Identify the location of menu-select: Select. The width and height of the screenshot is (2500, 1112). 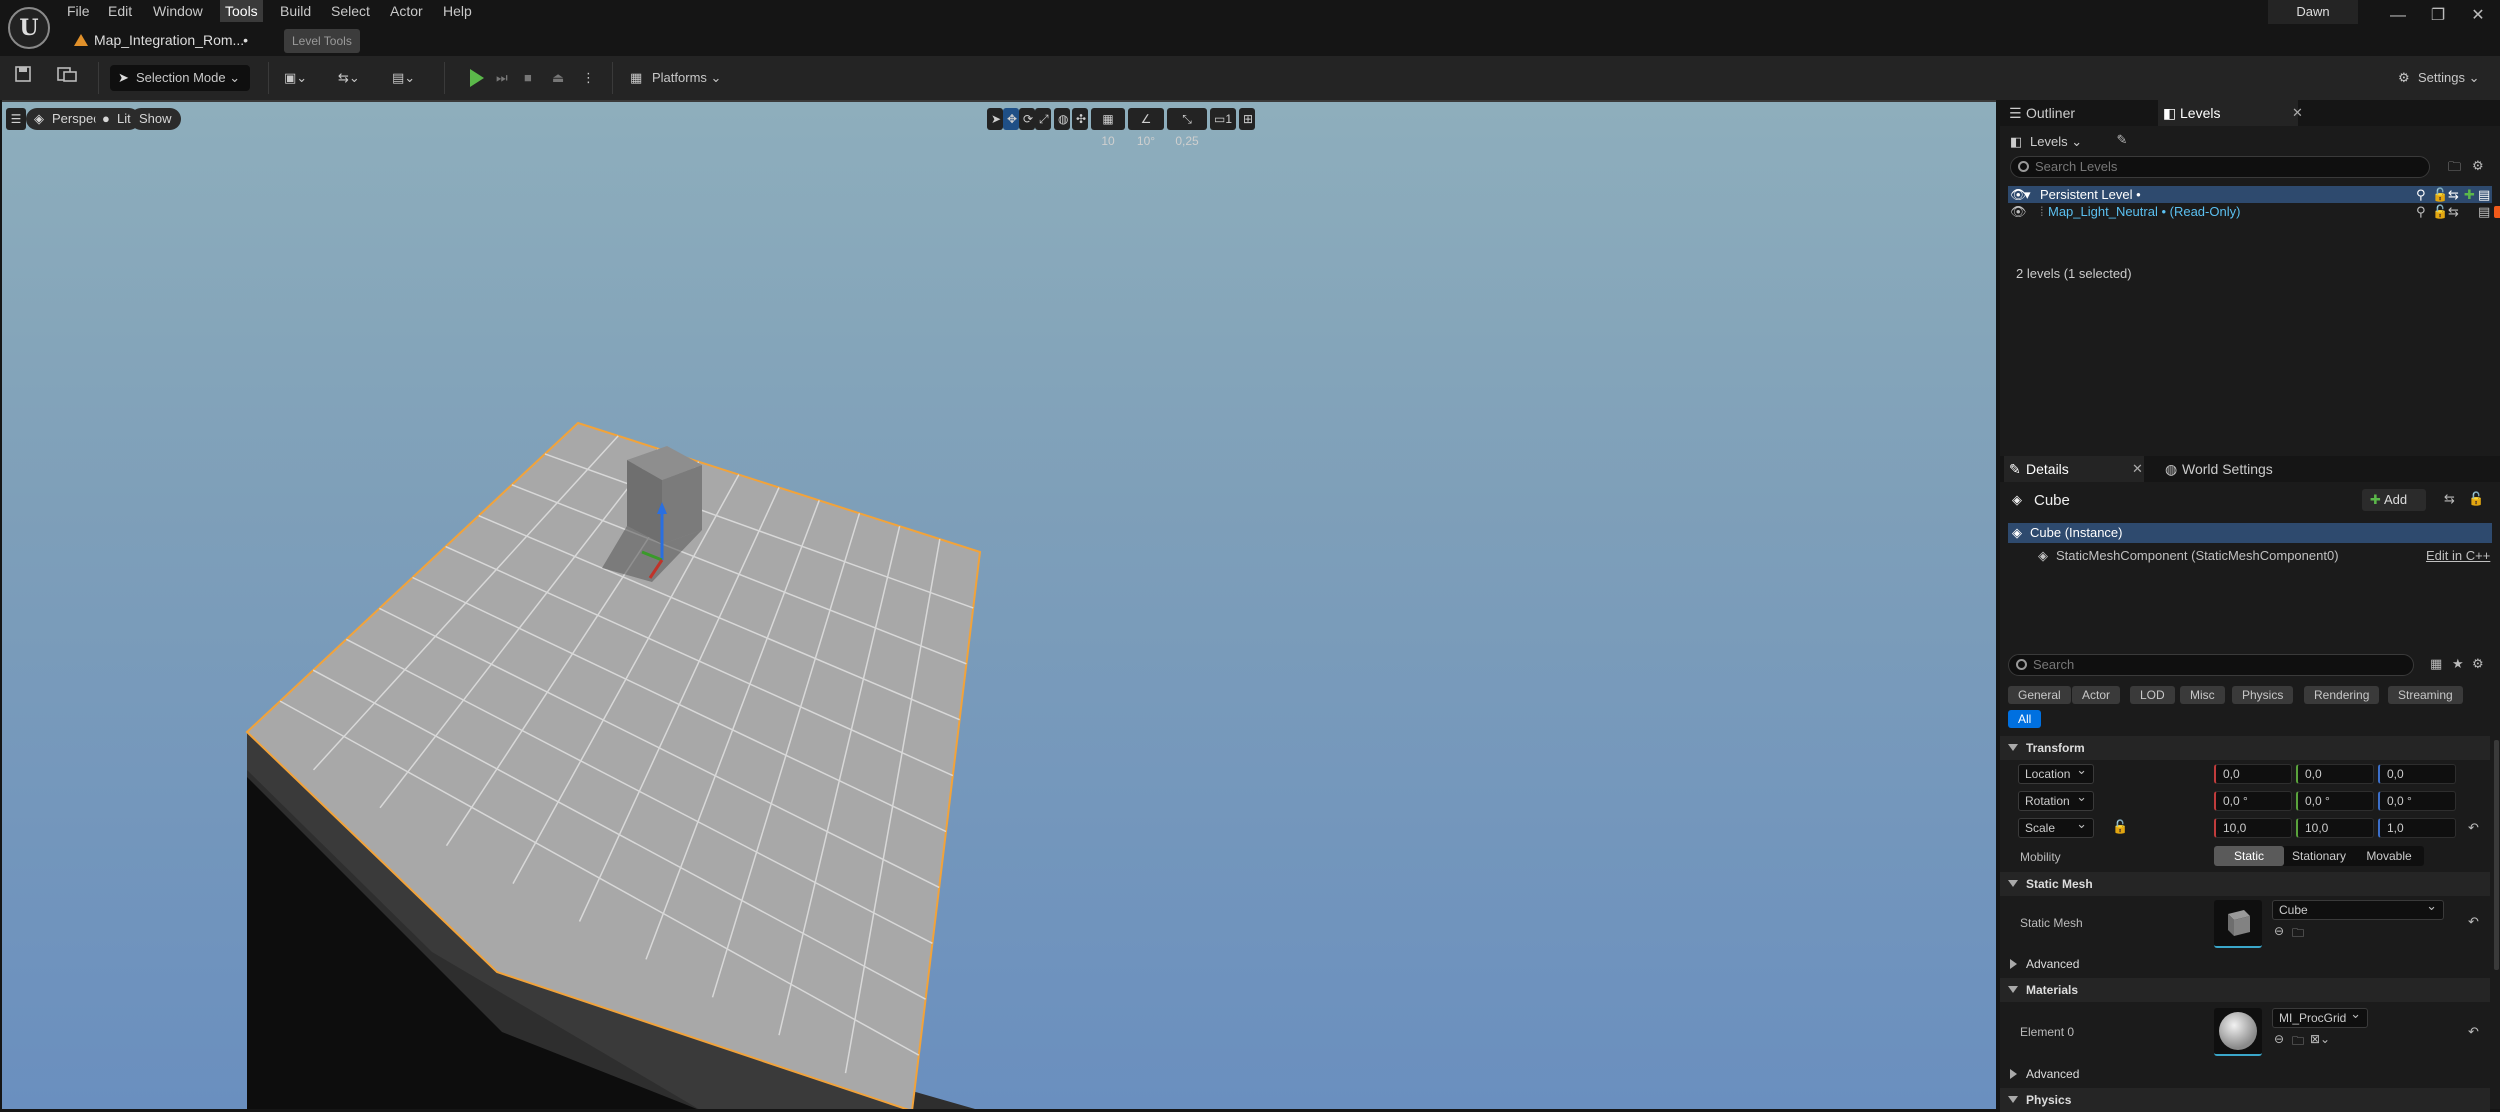
(350, 11).